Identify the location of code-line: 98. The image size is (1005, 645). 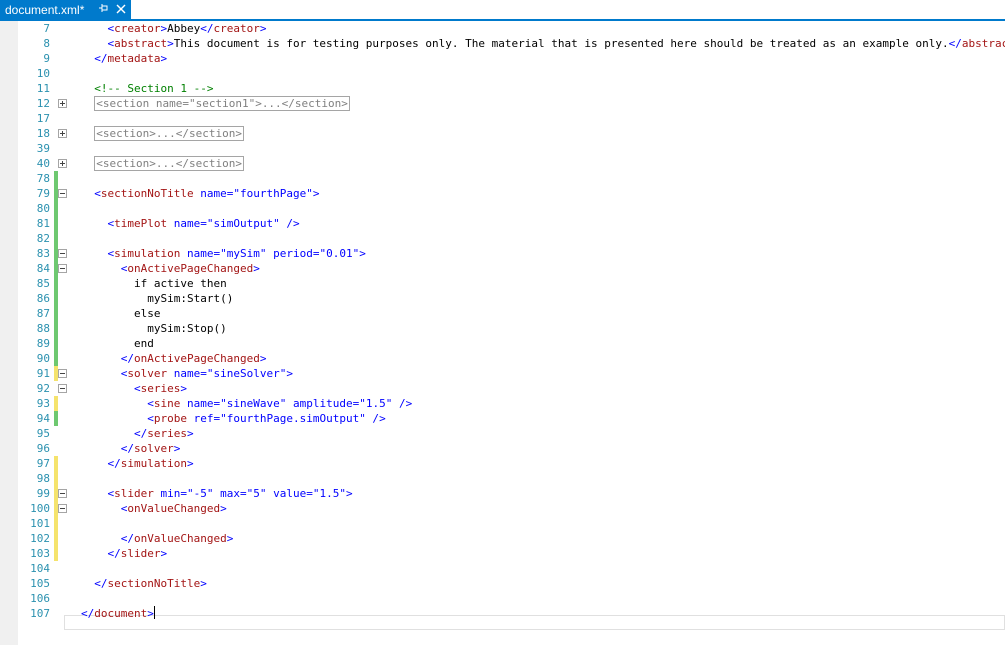
(502, 478).